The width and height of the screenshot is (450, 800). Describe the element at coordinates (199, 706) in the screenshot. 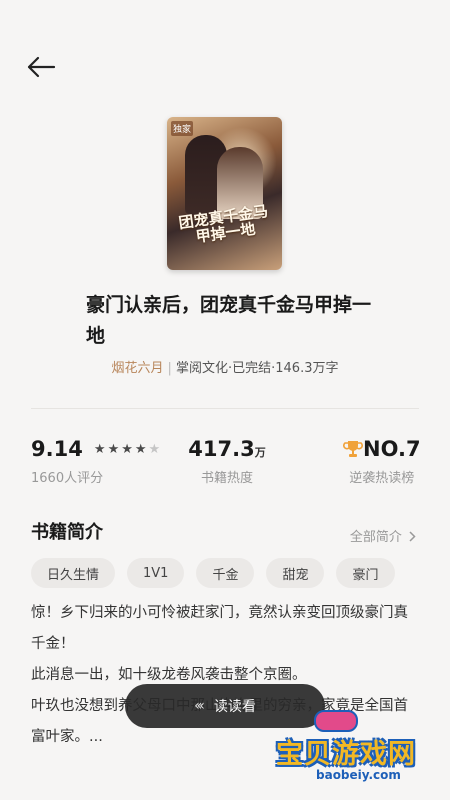

I see `chevrons-left-icon: ‹‹‹` at that location.